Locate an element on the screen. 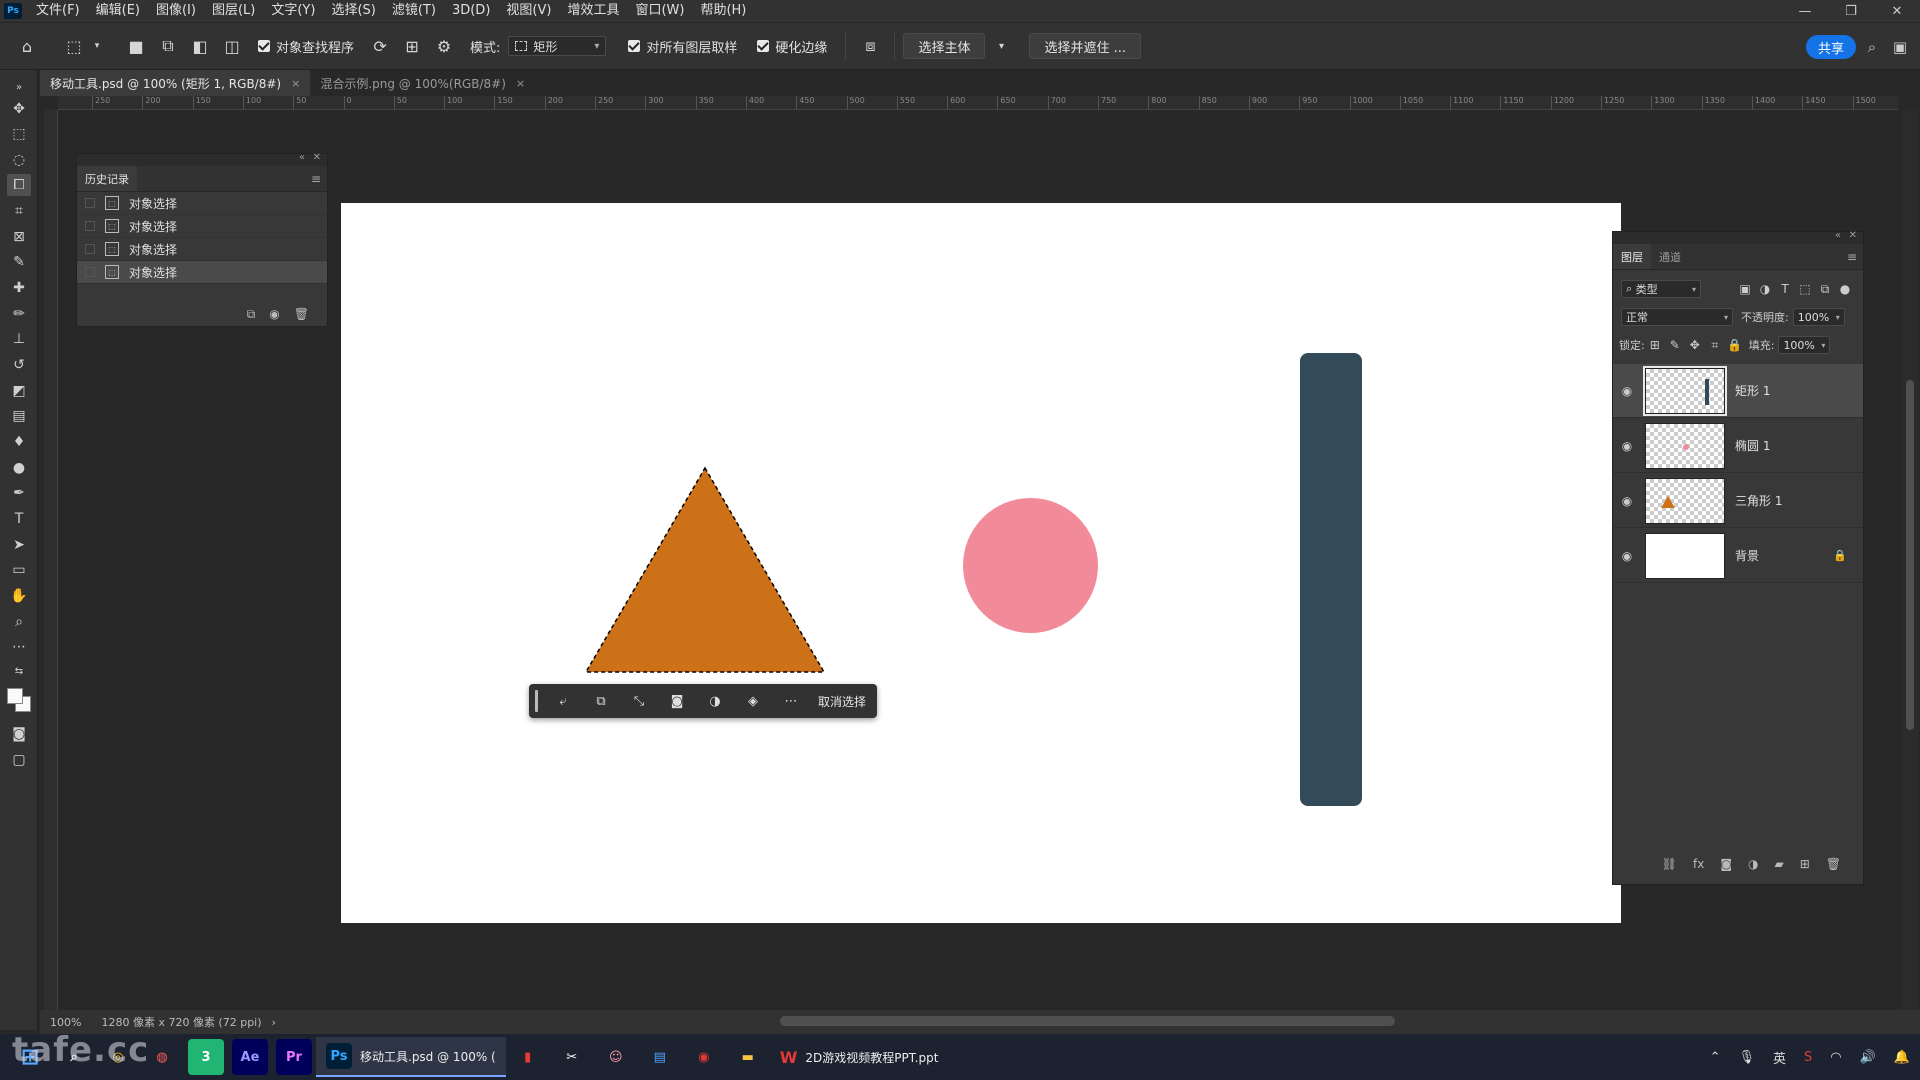 Image resolution: width=1920 pixels, height=1080 pixels. netease-music-icon: ◍ is located at coordinates (162, 1057).